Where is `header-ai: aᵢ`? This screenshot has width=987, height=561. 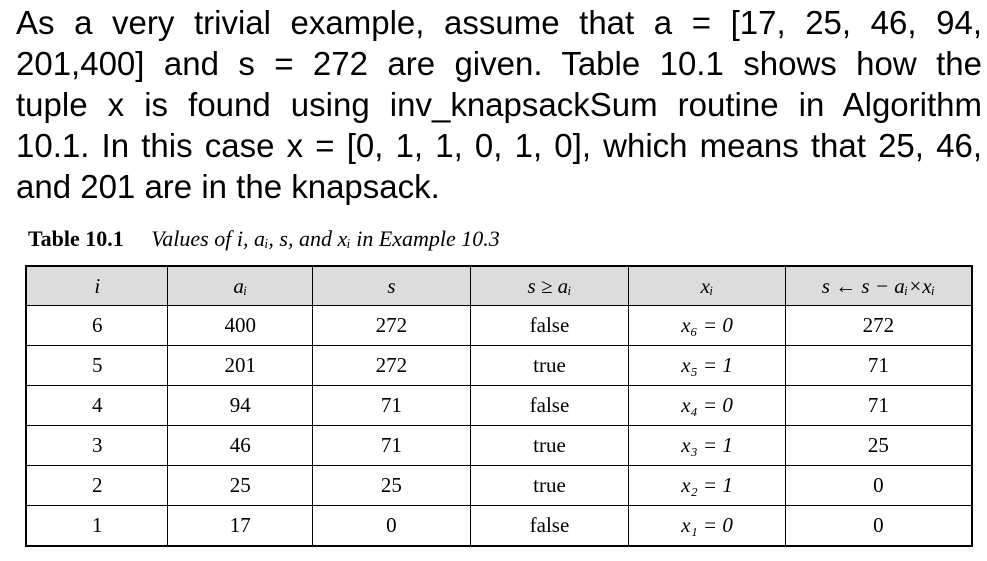
header-ai: aᵢ is located at coordinates (240, 285).